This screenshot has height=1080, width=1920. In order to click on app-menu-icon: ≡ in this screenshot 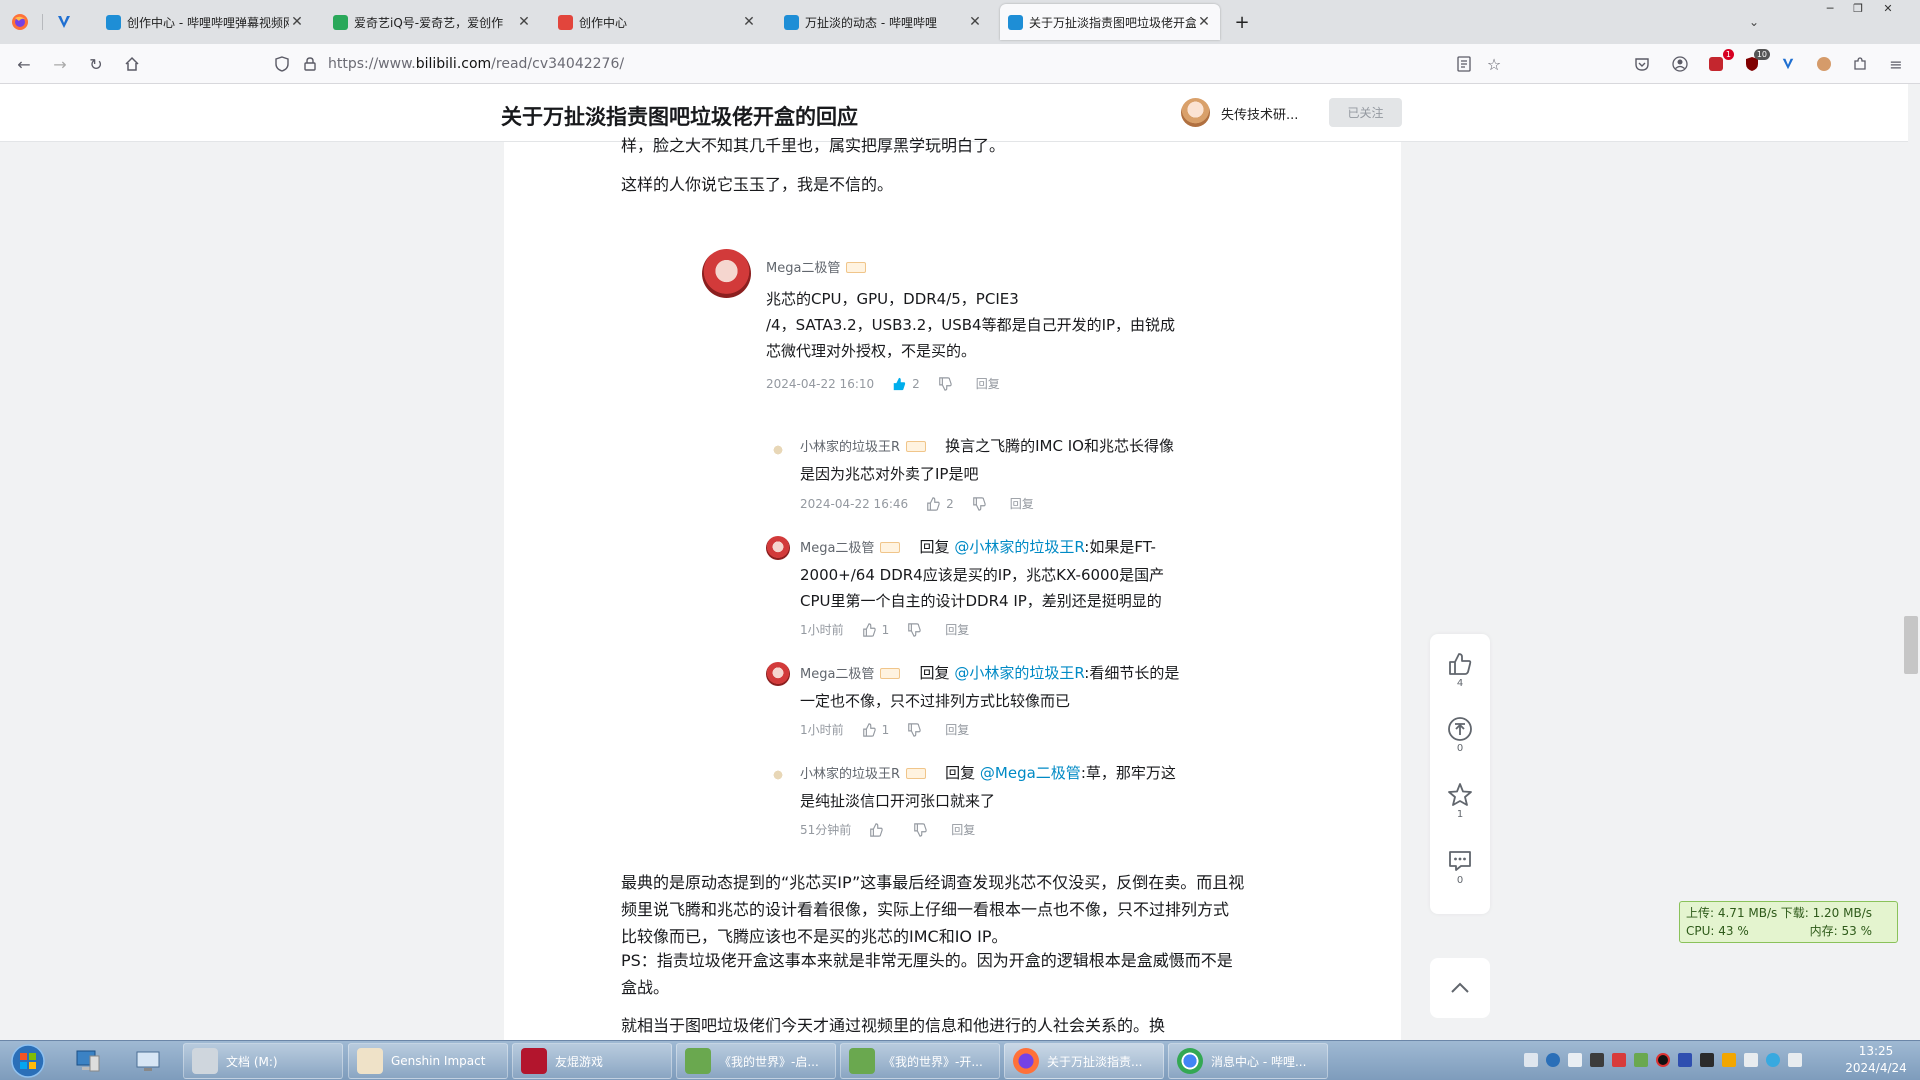, I will do `click(1896, 64)`.